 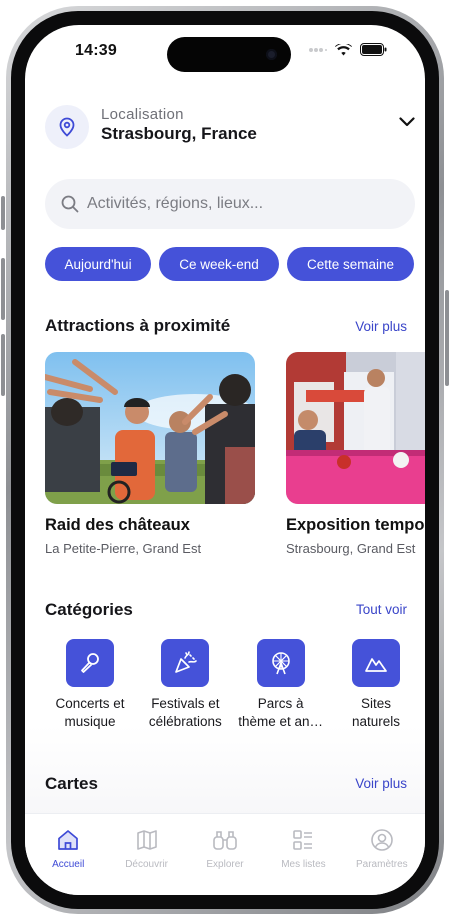 What do you see at coordinates (318, 49) in the screenshot?
I see `signal-dots-icon` at bounding box center [318, 49].